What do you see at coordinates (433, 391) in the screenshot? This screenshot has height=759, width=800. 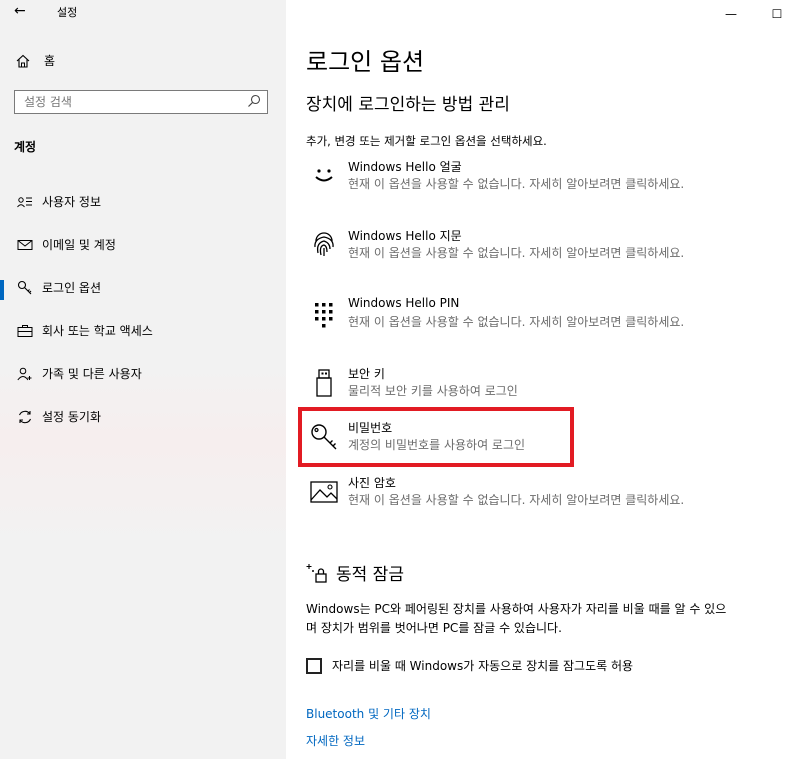 I see `option-desc: 물리적 보안 키를 사용하여 로그인` at bounding box center [433, 391].